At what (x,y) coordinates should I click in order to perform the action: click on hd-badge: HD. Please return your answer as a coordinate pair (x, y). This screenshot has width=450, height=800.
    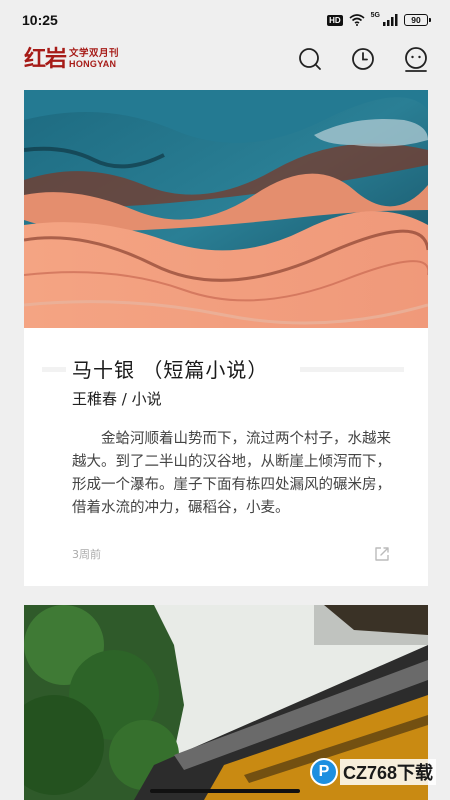
    Looking at the image, I should click on (335, 20).